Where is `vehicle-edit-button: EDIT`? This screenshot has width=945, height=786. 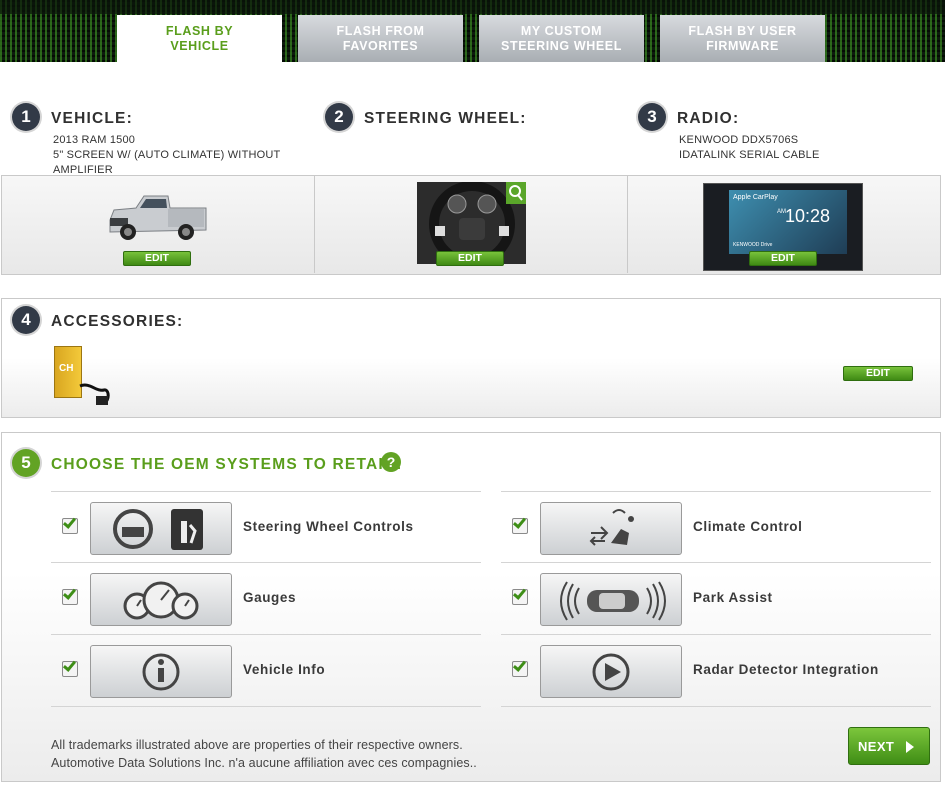 vehicle-edit-button: EDIT is located at coordinates (157, 258).